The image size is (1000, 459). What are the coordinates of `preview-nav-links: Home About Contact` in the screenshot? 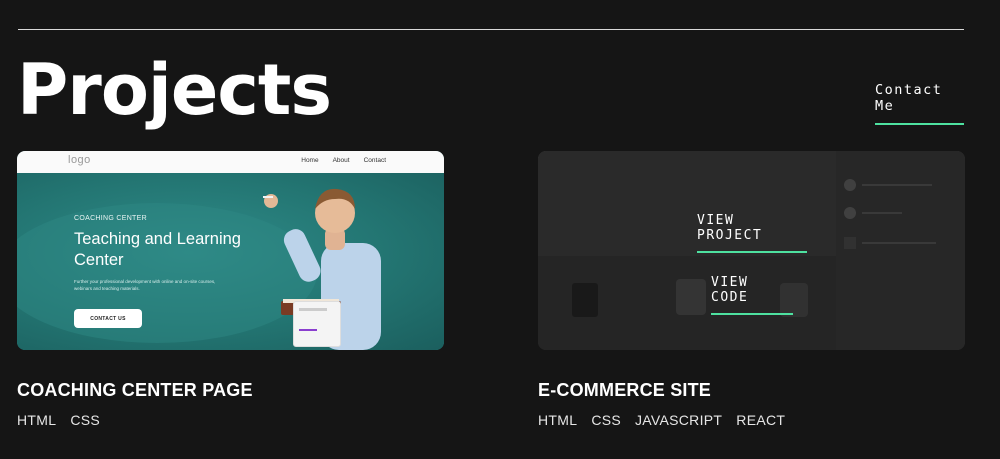 It's located at (343, 160).